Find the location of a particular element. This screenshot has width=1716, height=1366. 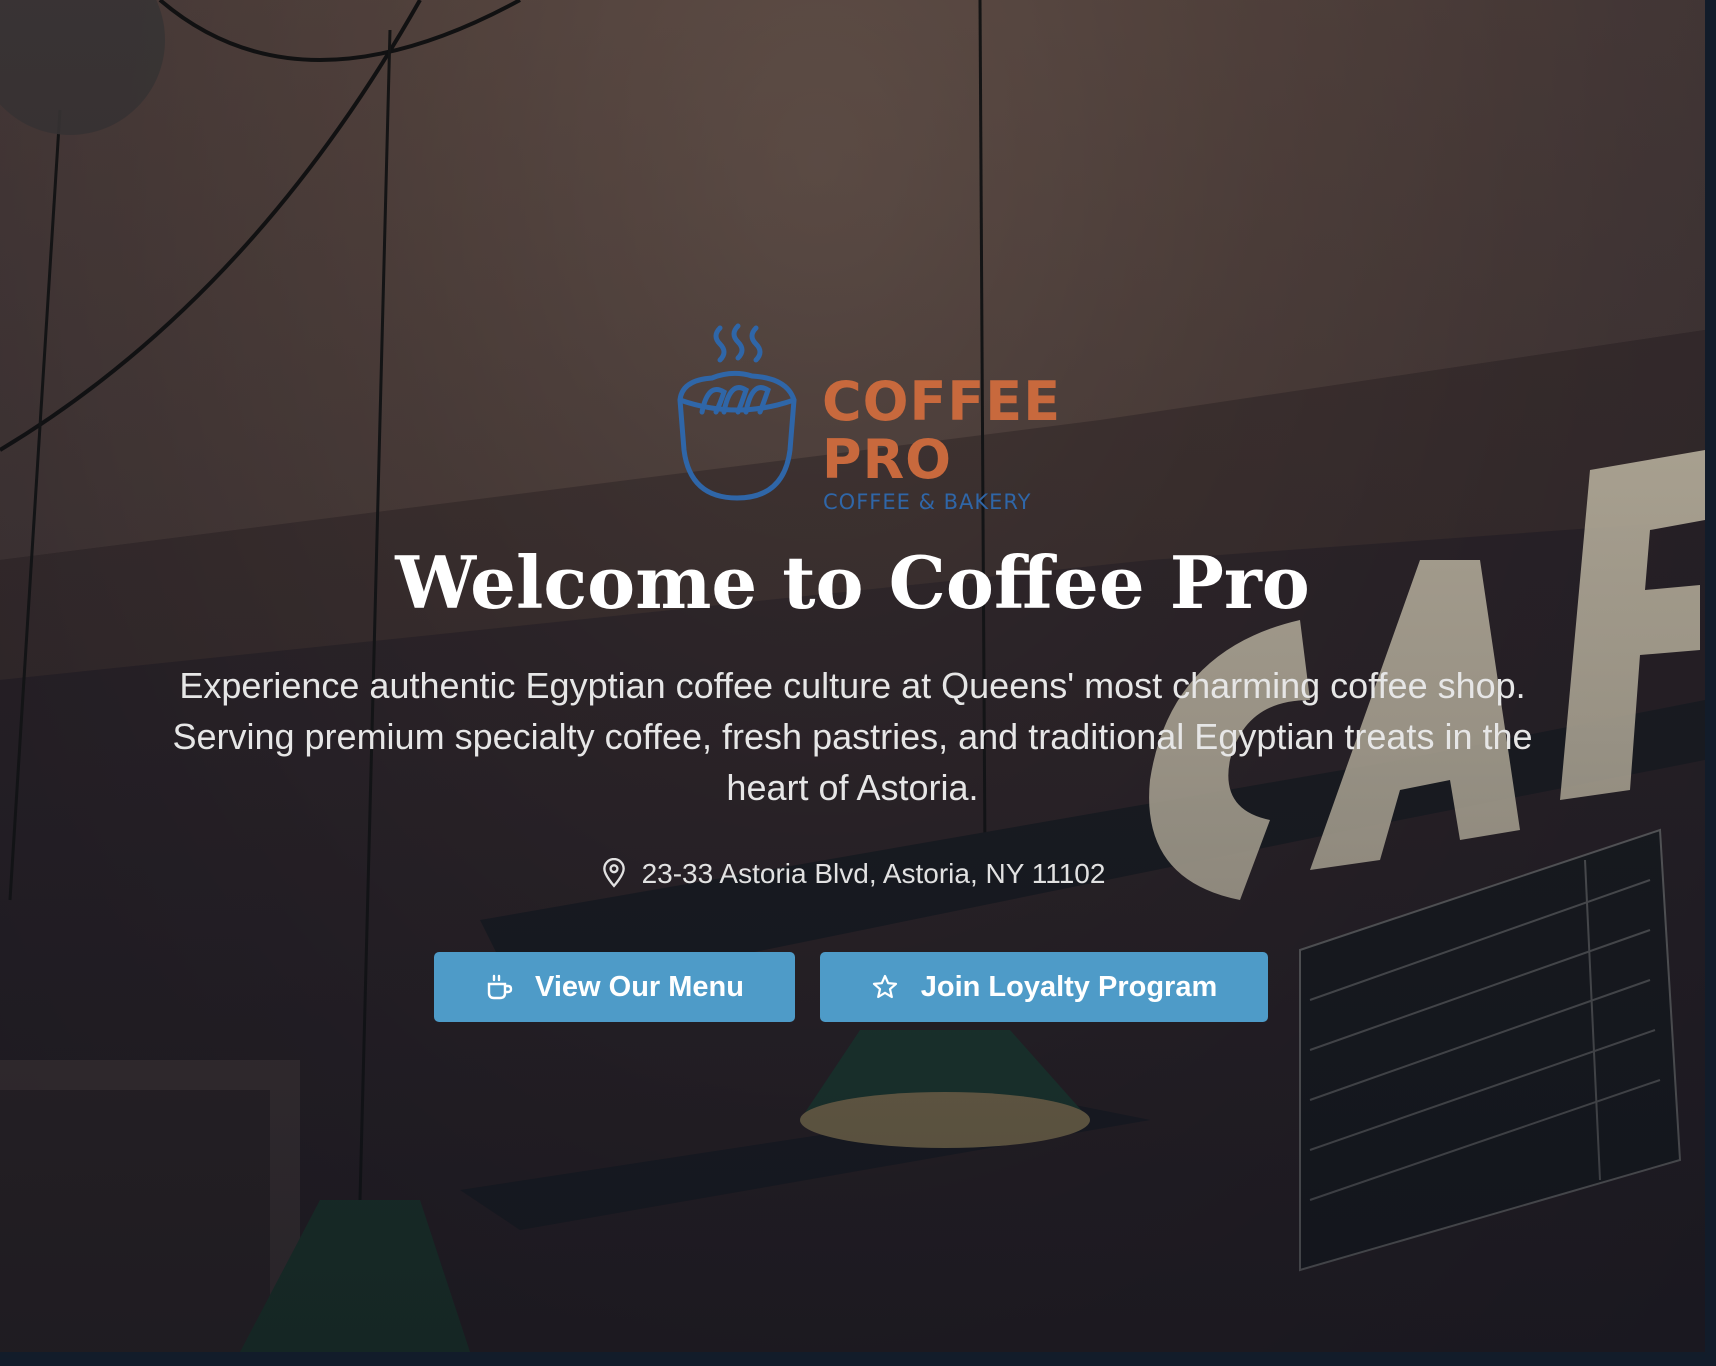

address-line: 23-33 Astoria Blvd, Astoria, NY 11102 is located at coordinates (852, 874).